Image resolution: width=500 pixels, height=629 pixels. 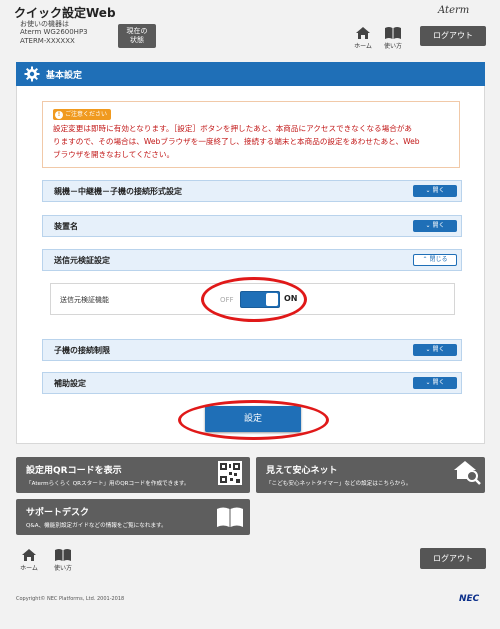 I want to click on logout-button: ログアウト, so click(x=453, y=36).